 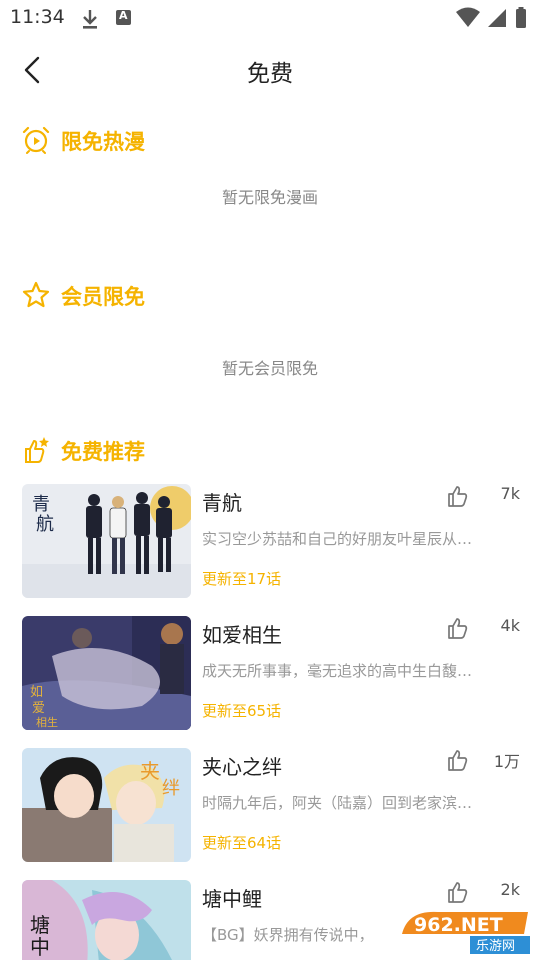 I want to click on nav-bar: 免费, so click(x=270, y=70).